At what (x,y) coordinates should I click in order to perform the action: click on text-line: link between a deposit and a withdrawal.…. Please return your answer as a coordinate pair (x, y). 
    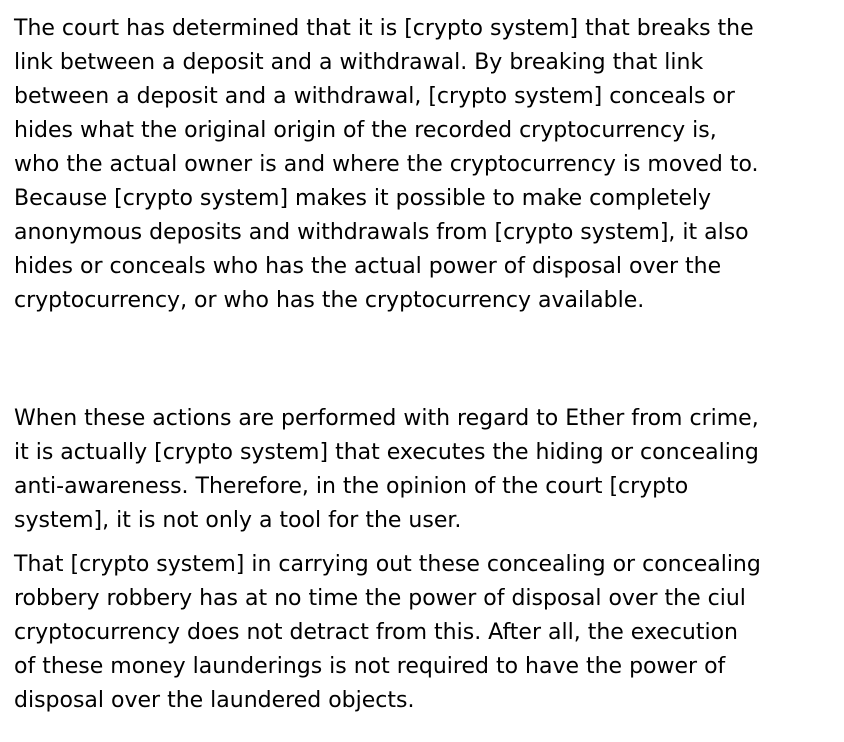
    Looking at the image, I should click on (359, 62).